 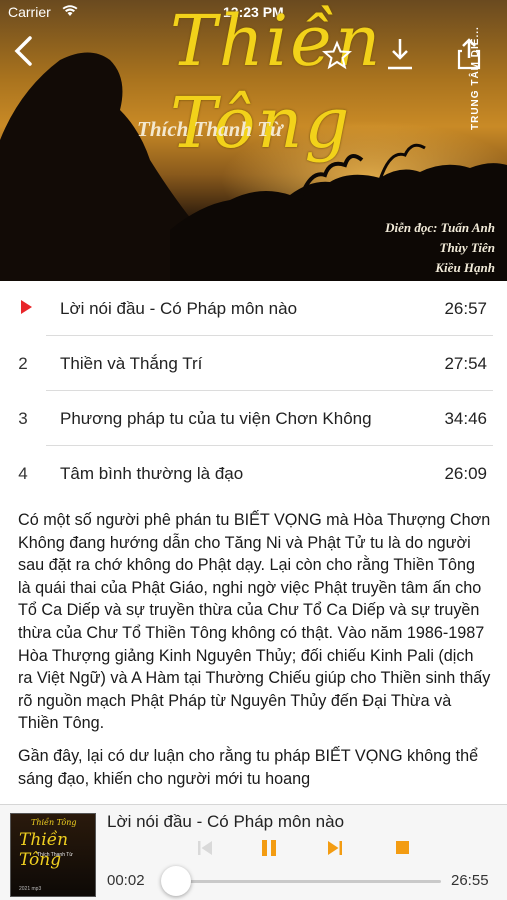 What do you see at coordinates (253, 473) in the screenshot?
I see `track-row: 4 Tâm bình thường là đạo 26:09` at bounding box center [253, 473].